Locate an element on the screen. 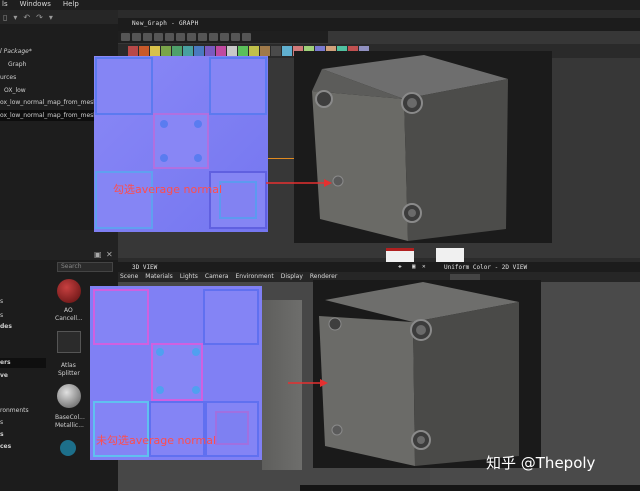 The width and height of the screenshot is (640, 491). library-header: ▣ ✕ is located at coordinates (59, 245).